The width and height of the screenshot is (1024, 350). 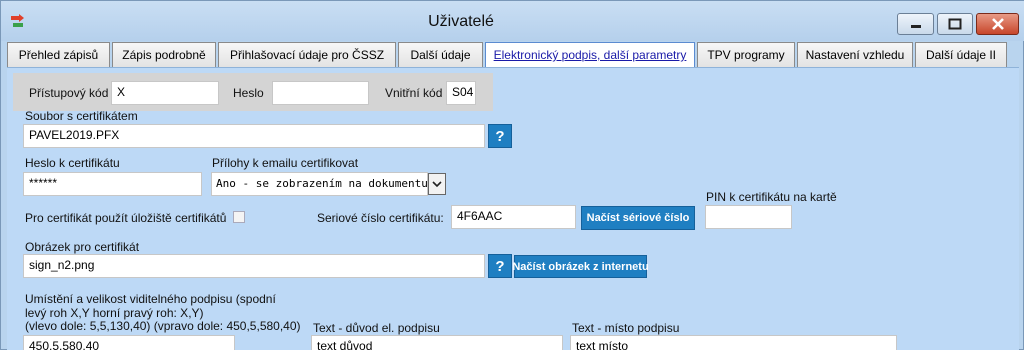 I want to click on load-image-button: Načíst obrázek z internetu, so click(x=580, y=266).